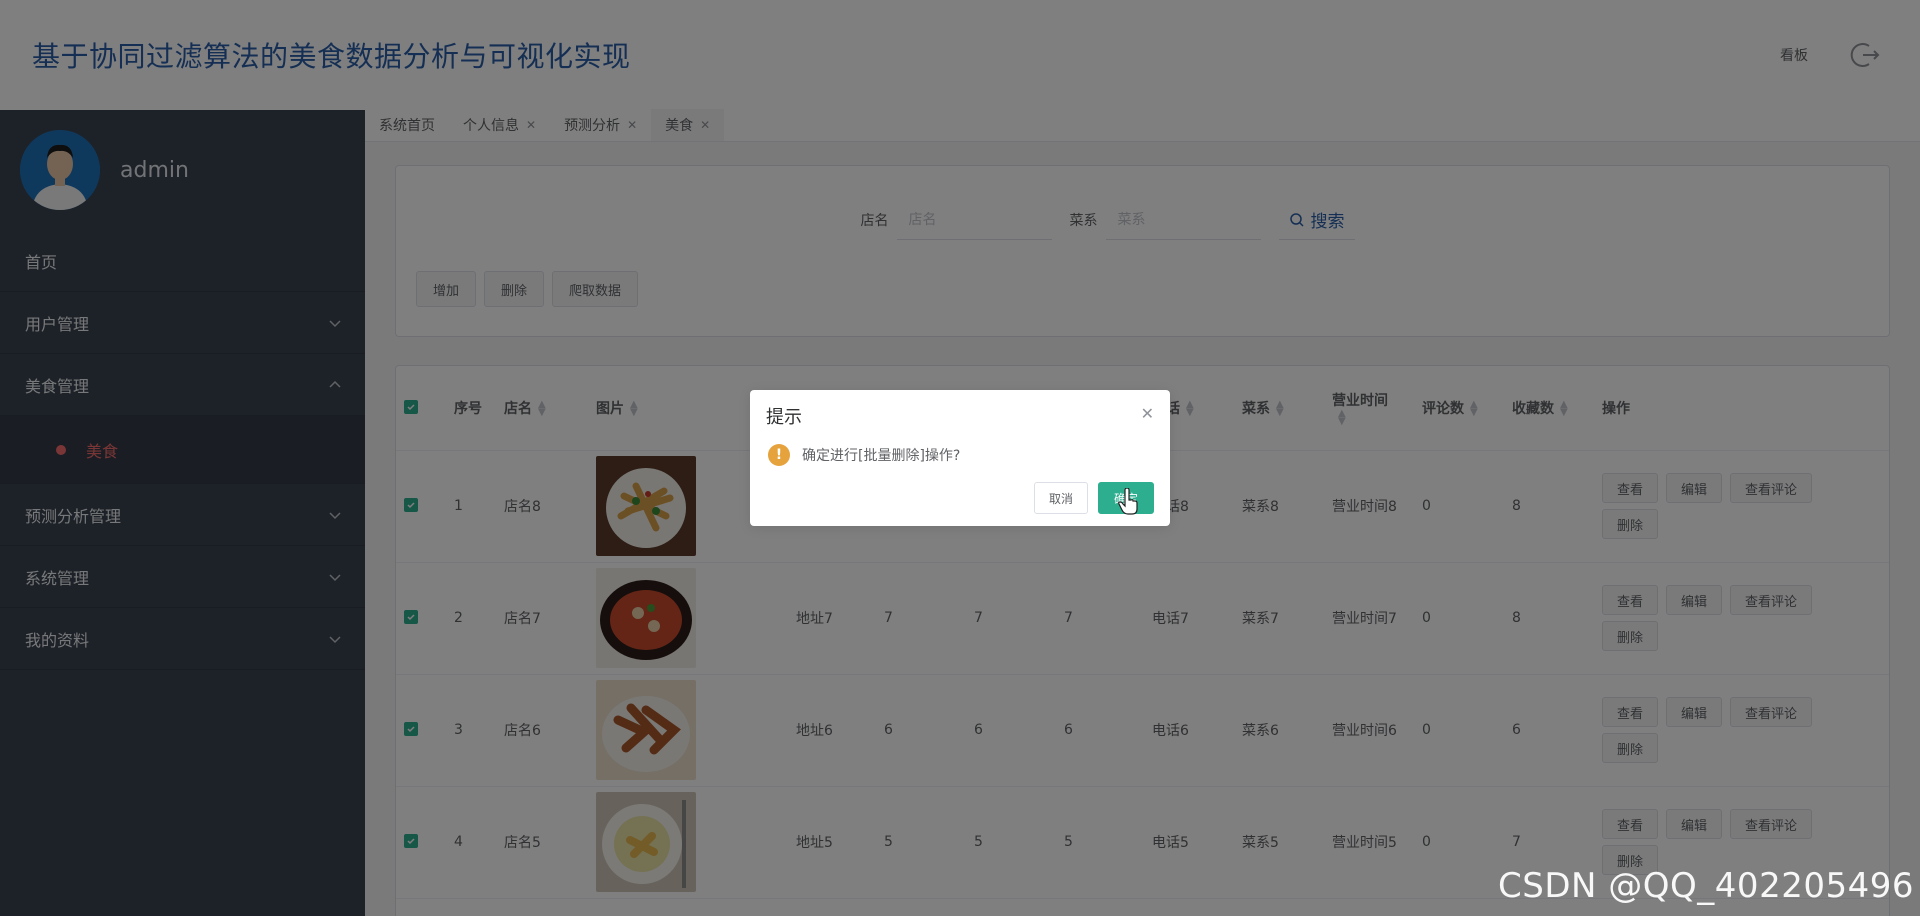 The width and height of the screenshot is (1920, 916). Describe the element at coordinates (1128, 501) in the screenshot. I see `hand-cursor-icon` at that location.